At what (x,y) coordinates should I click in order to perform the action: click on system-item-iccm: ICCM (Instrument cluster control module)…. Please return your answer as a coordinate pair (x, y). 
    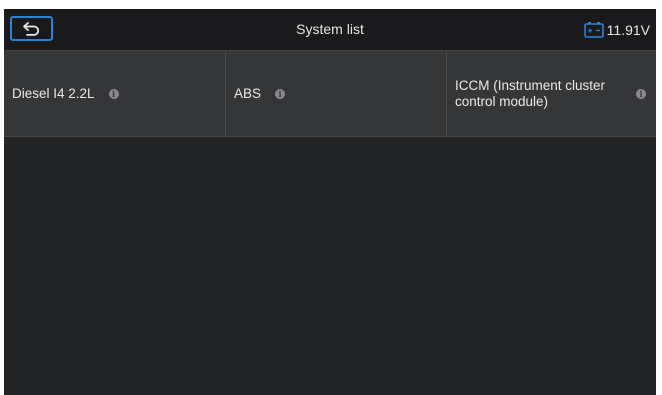
    Looking at the image, I should click on (551, 93).